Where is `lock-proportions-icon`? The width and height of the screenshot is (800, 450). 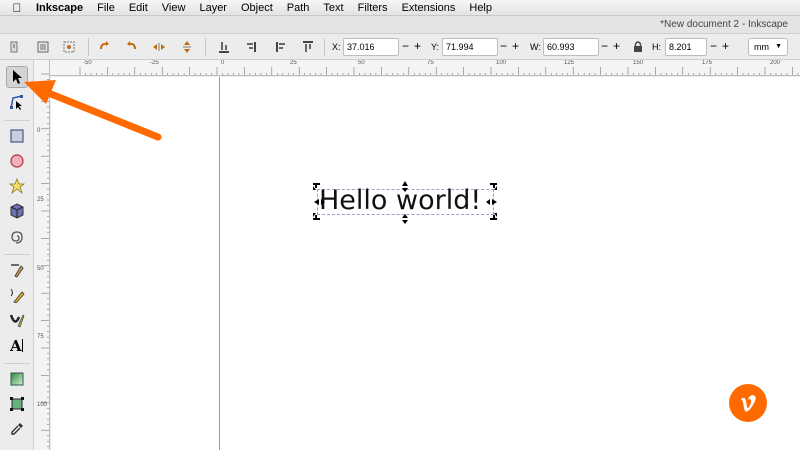
lock-proportions-icon is located at coordinates (638, 47).